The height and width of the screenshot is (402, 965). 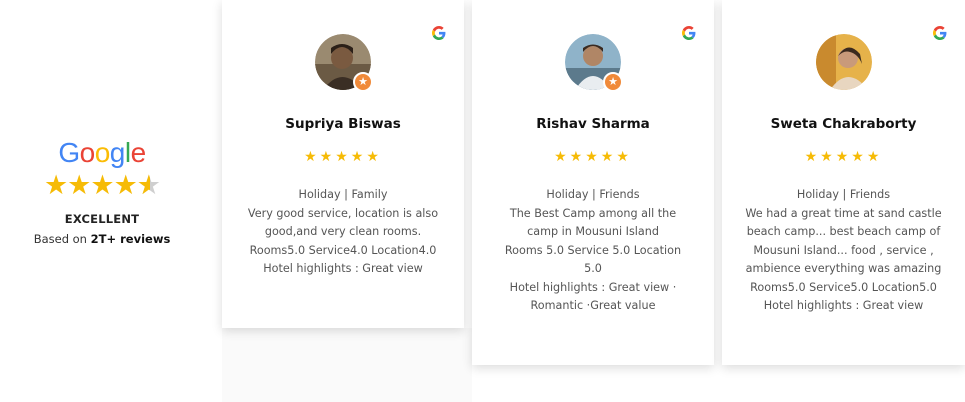 What do you see at coordinates (117, 152) in the screenshot?
I see `google-logo-letter: g` at bounding box center [117, 152].